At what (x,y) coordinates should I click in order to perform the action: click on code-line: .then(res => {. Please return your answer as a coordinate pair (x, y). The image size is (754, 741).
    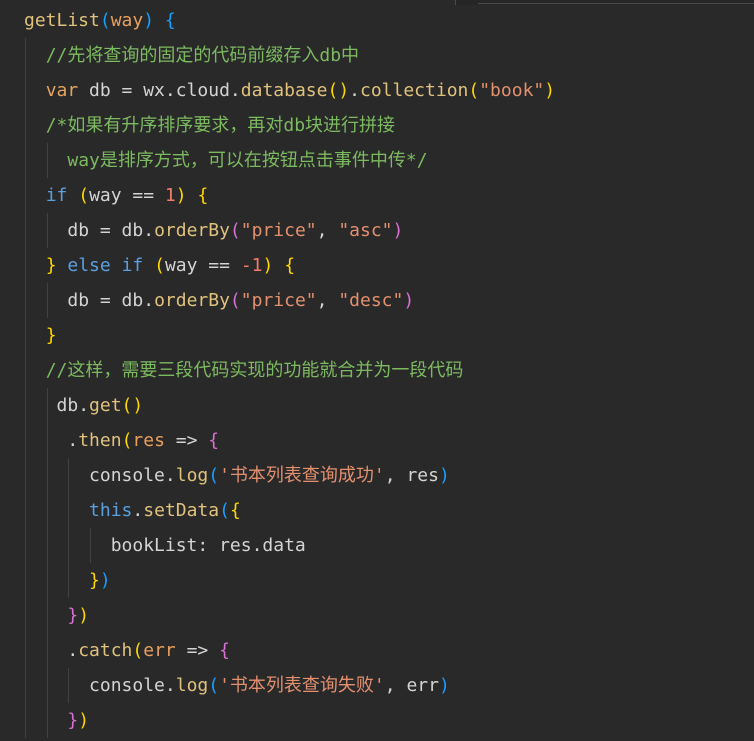
    Looking at the image, I should click on (377, 440).